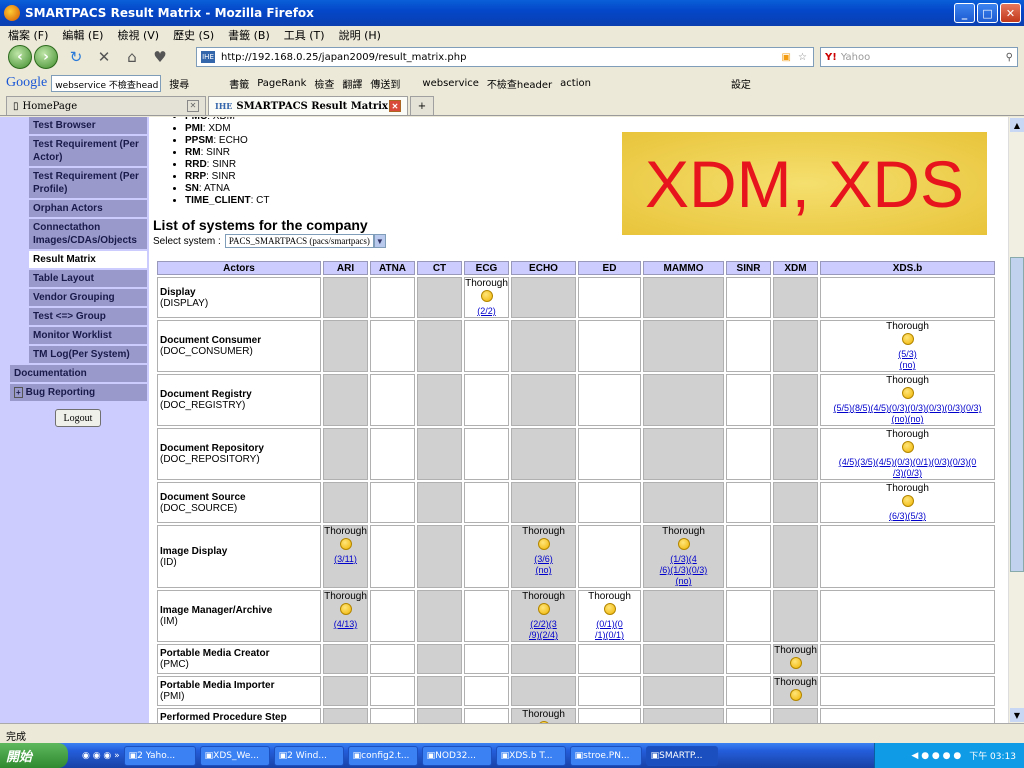 Image resolution: width=1024 pixels, height=768 pixels. What do you see at coordinates (304, 35) in the screenshot?
I see `menu-tools: 工具 (T)` at bounding box center [304, 35].